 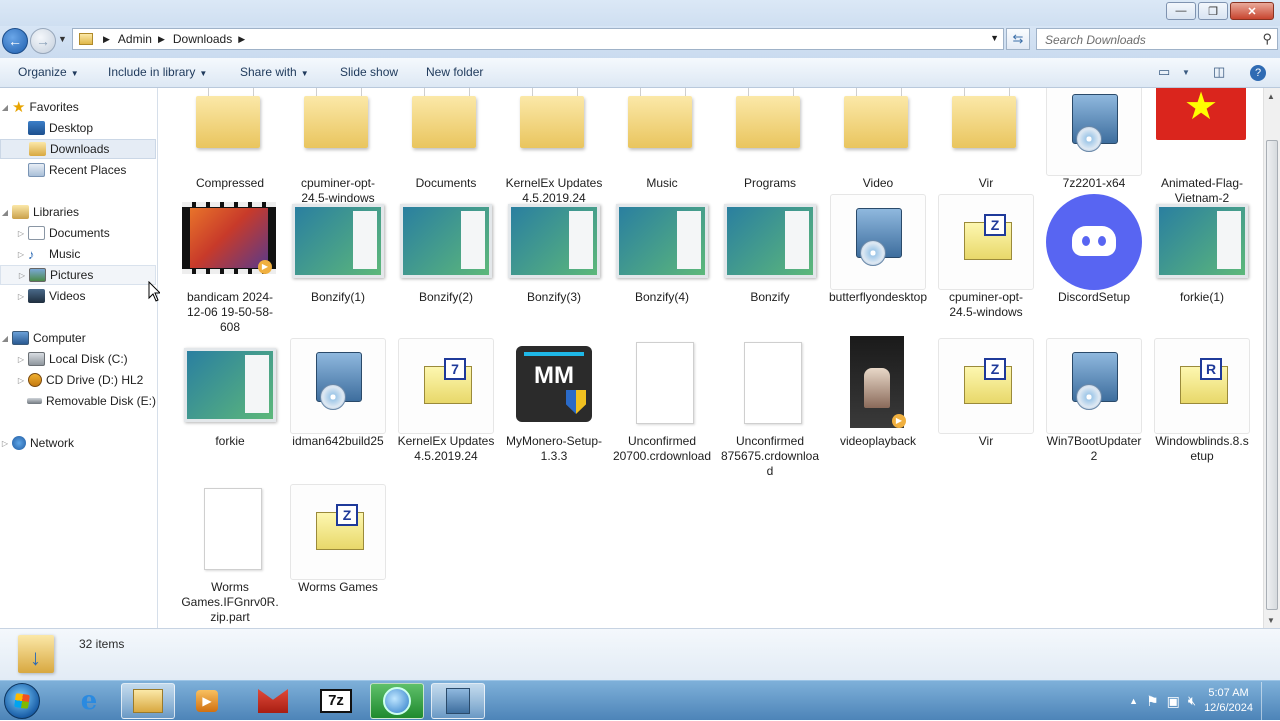 What do you see at coordinates (273, 701) in the screenshot?
I see `taskbar-mail-app` at bounding box center [273, 701].